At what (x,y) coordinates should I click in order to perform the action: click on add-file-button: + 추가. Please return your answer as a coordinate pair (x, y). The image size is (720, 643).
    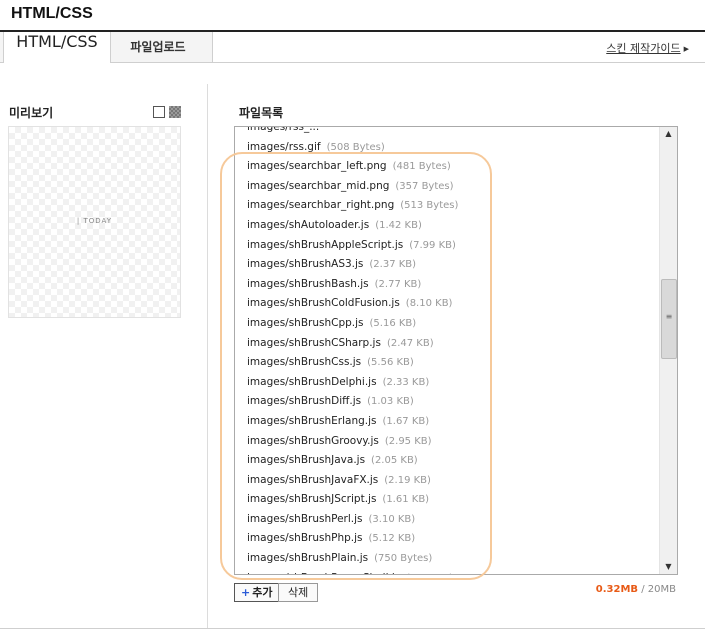
    Looking at the image, I should click on (257, 592).